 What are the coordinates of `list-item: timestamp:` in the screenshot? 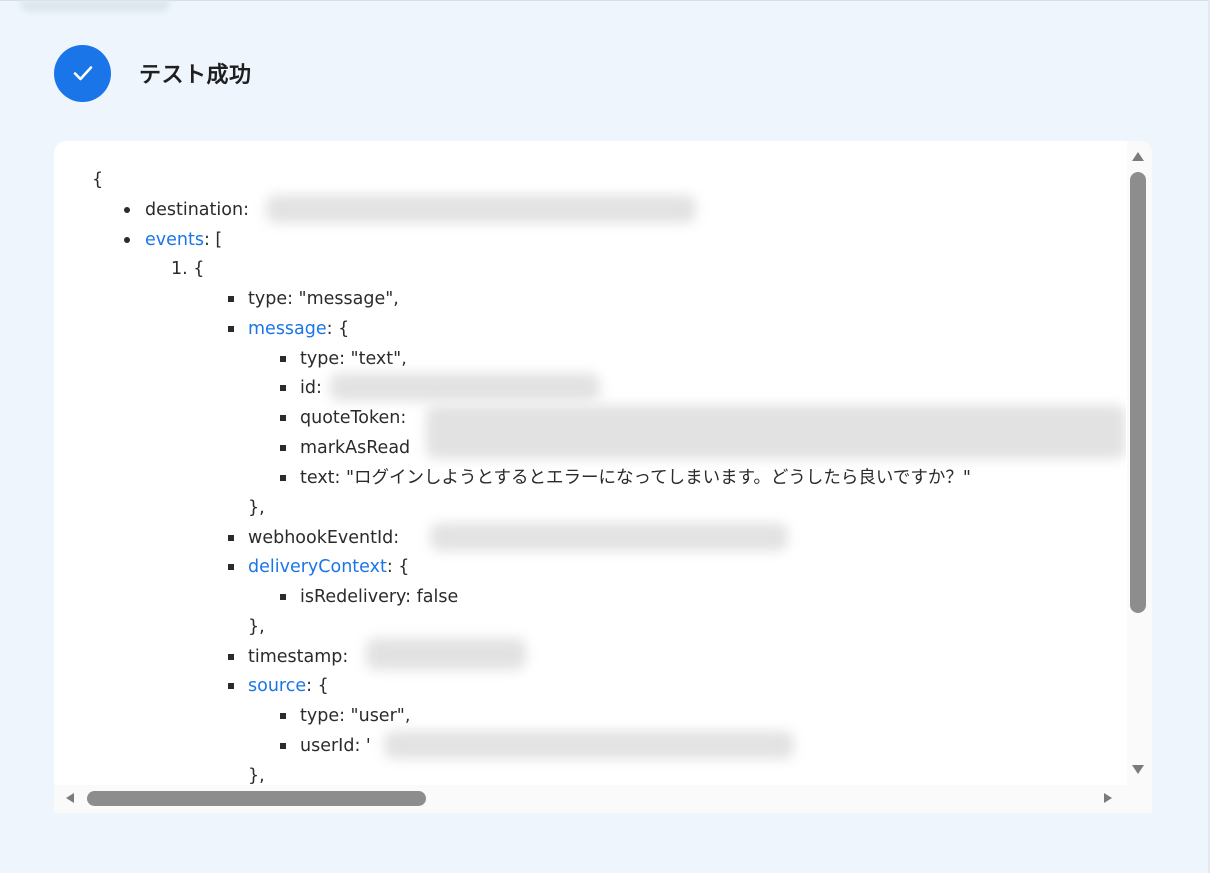 It's located at (288, 657).